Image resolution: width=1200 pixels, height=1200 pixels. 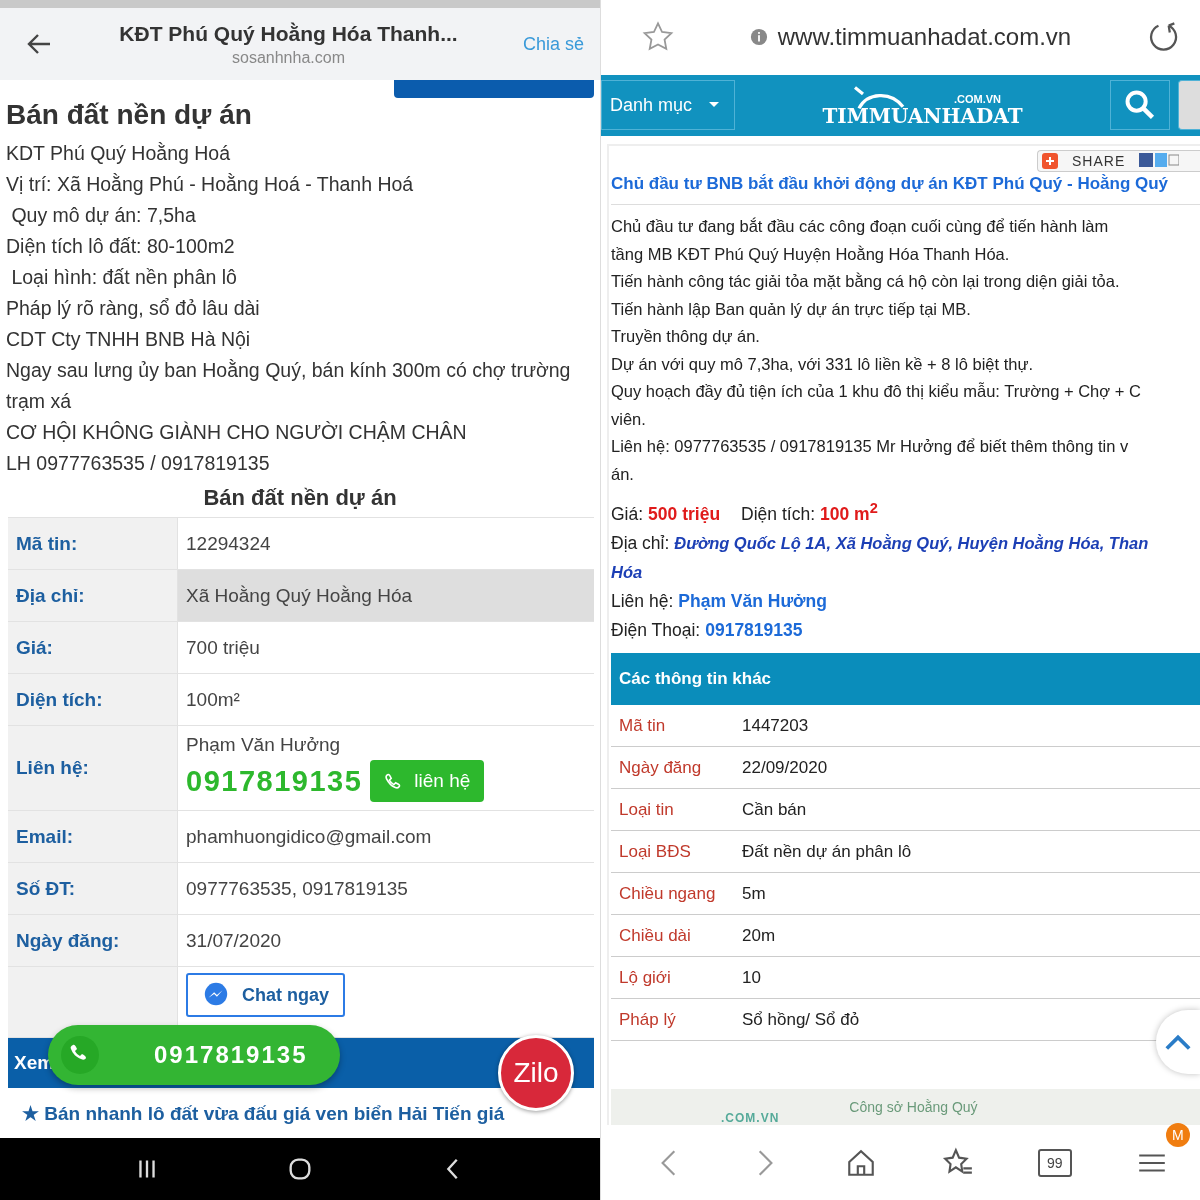 I want to click on description-line: Pháp lý rõ ràng, sổ đỏ lâu dài, so click(x=133, y=308).